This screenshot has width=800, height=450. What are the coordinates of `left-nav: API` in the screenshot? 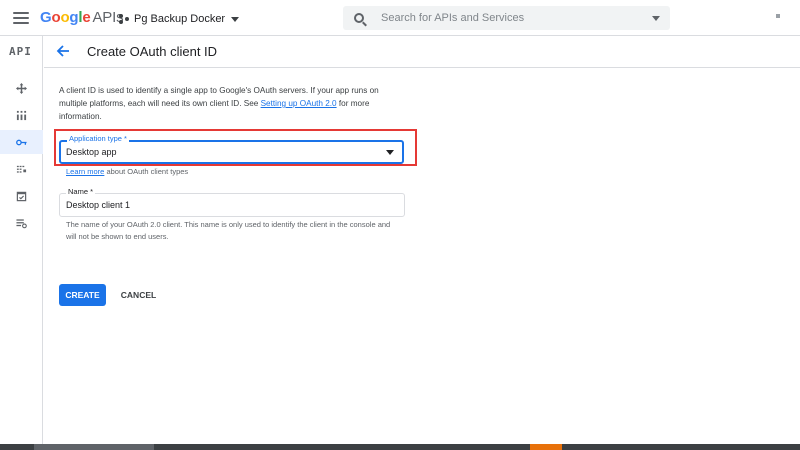 It's located at (21, 240).